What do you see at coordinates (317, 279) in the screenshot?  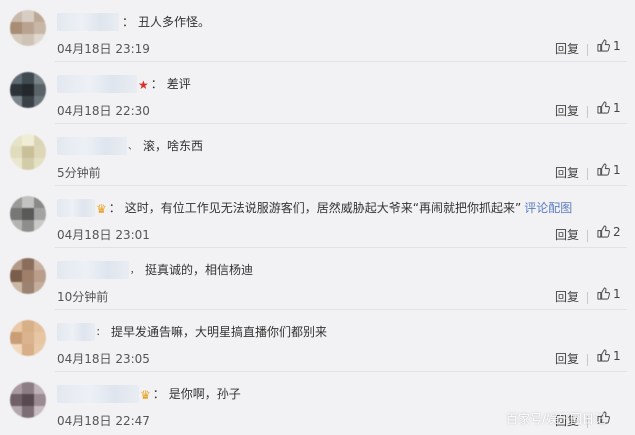 I see `comment-item: ， 挺真诚的，相信杨迪 10分钟前 回复 1` at bounding box center [317, 279].